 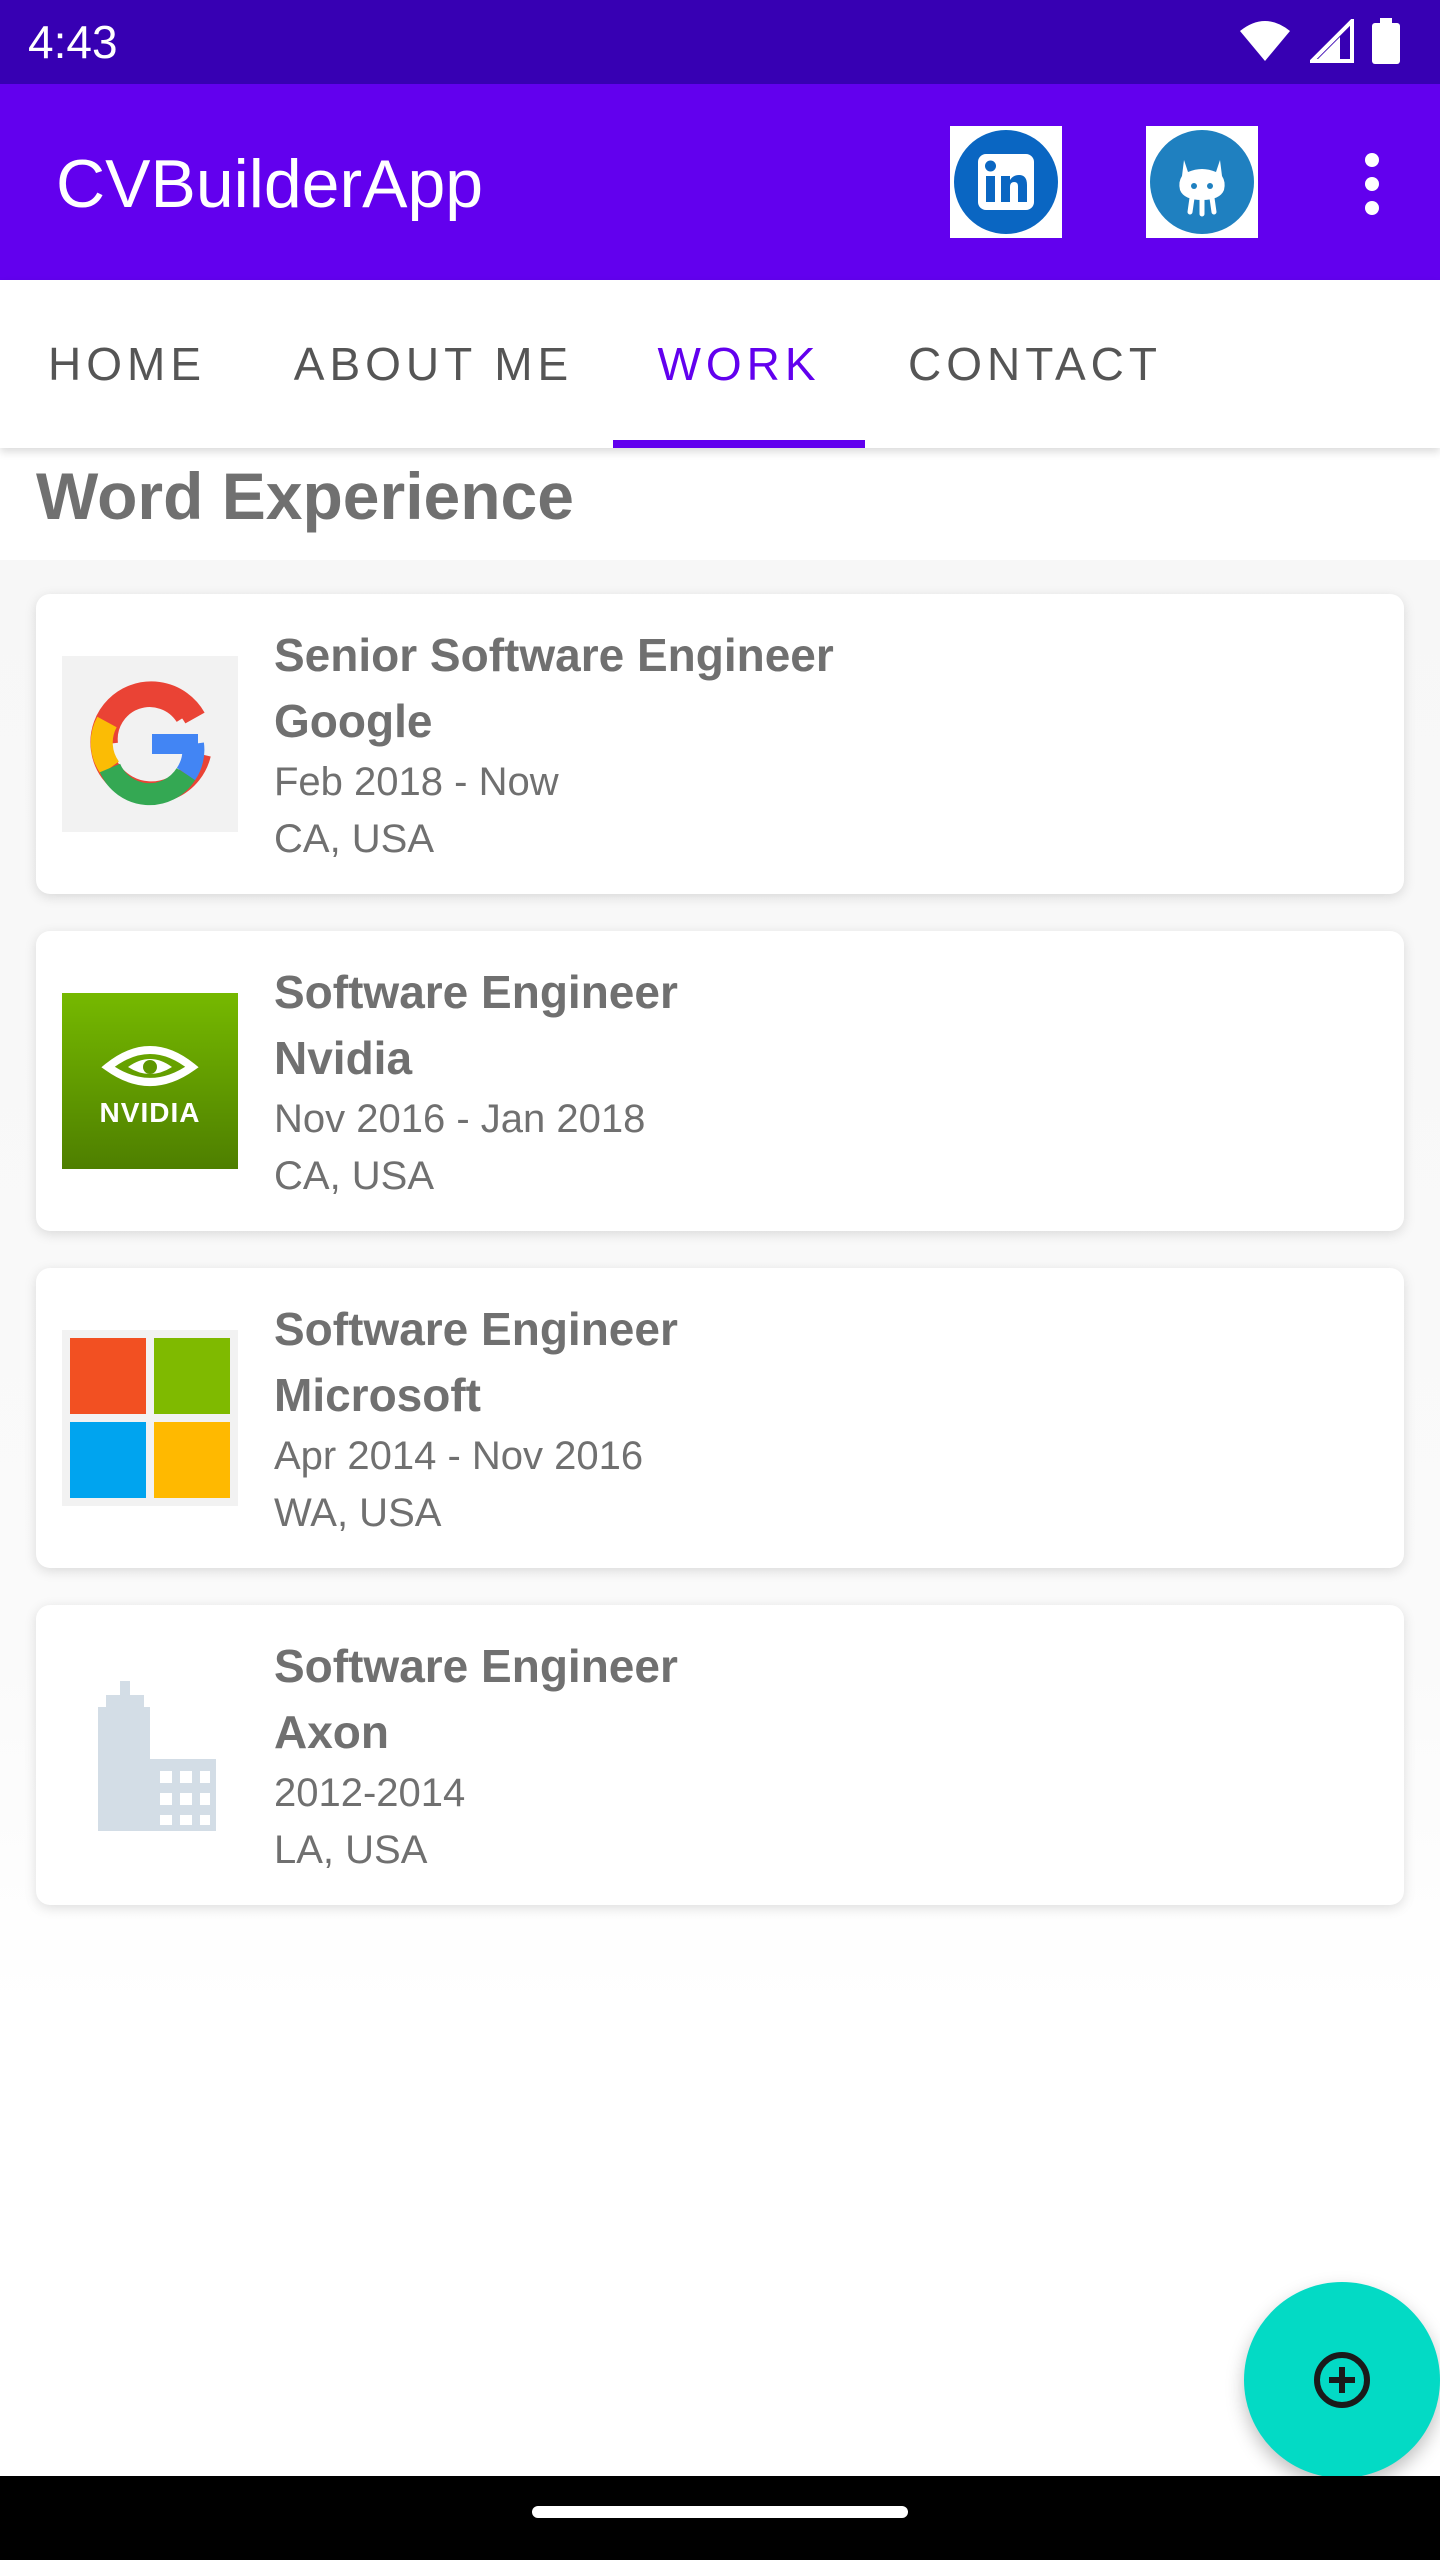 What do you see at coordinates (739, 364) in the screenshot?
I see `tab-work: Work` at bounding box center [739, 364].